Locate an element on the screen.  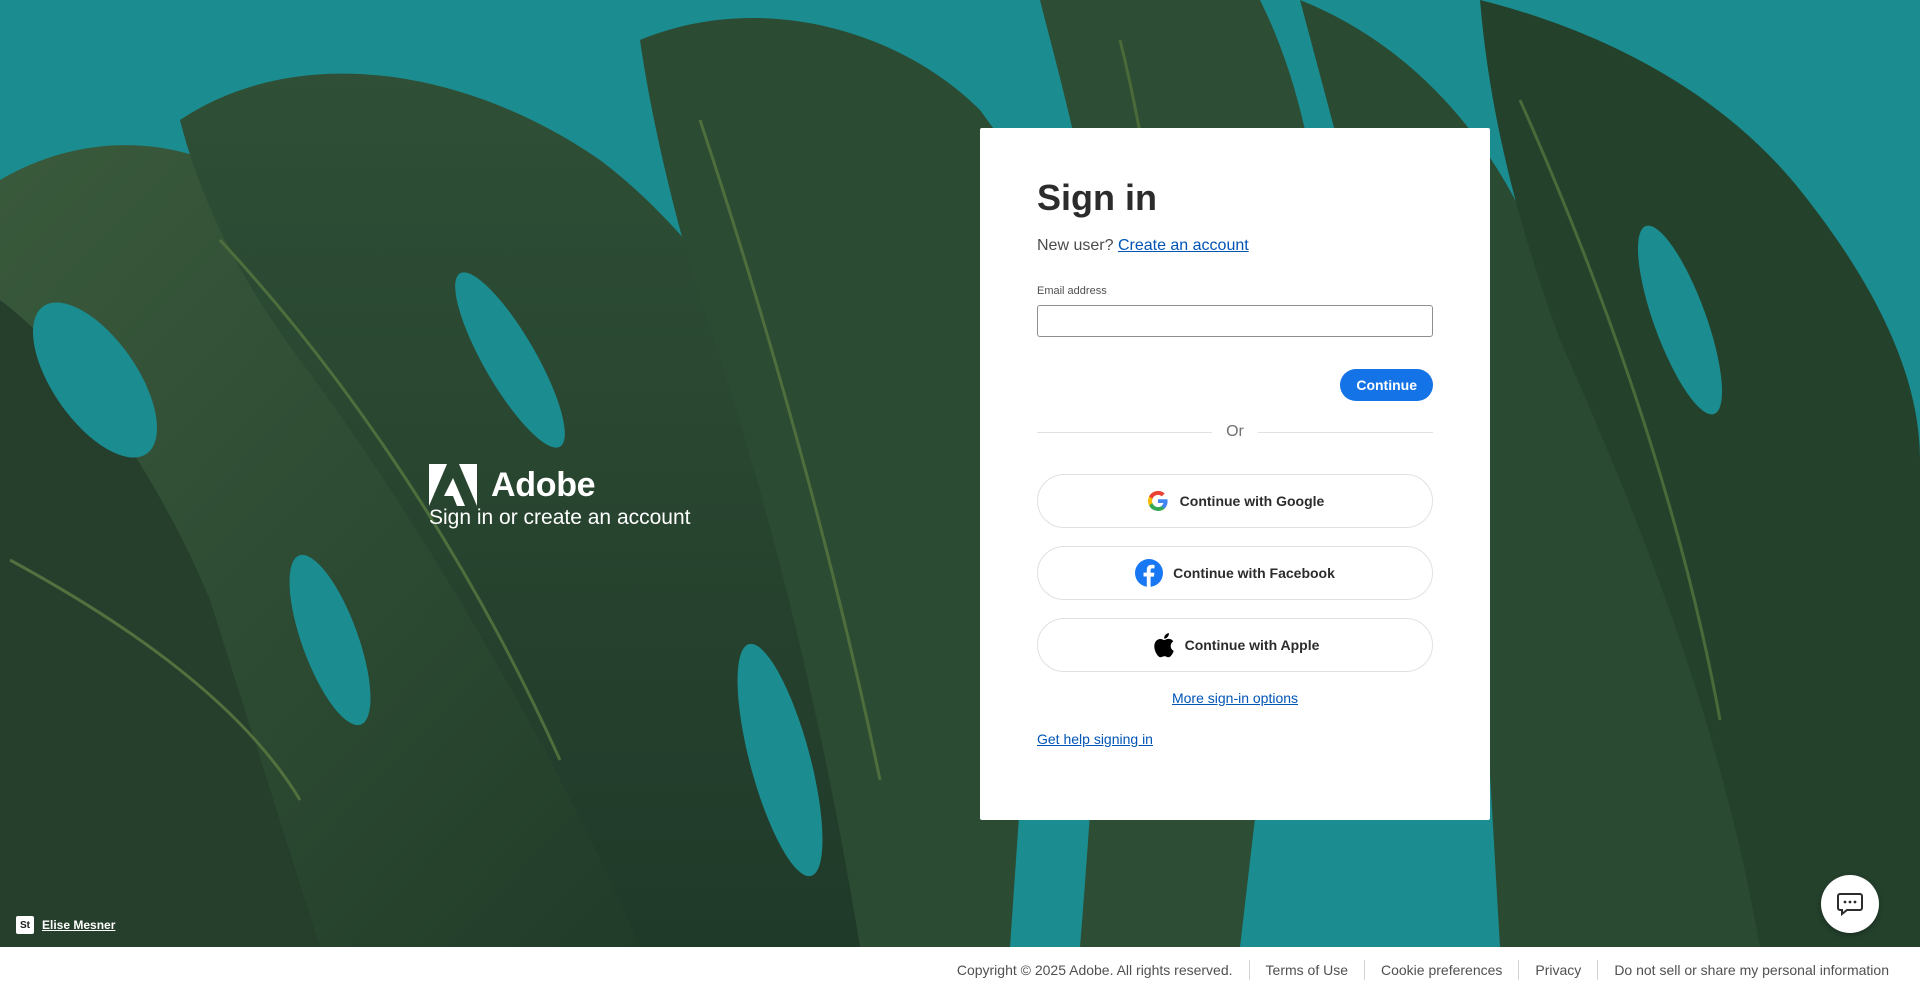
photo-author-link: Elise Mesner is located at coordinates (78, 925).